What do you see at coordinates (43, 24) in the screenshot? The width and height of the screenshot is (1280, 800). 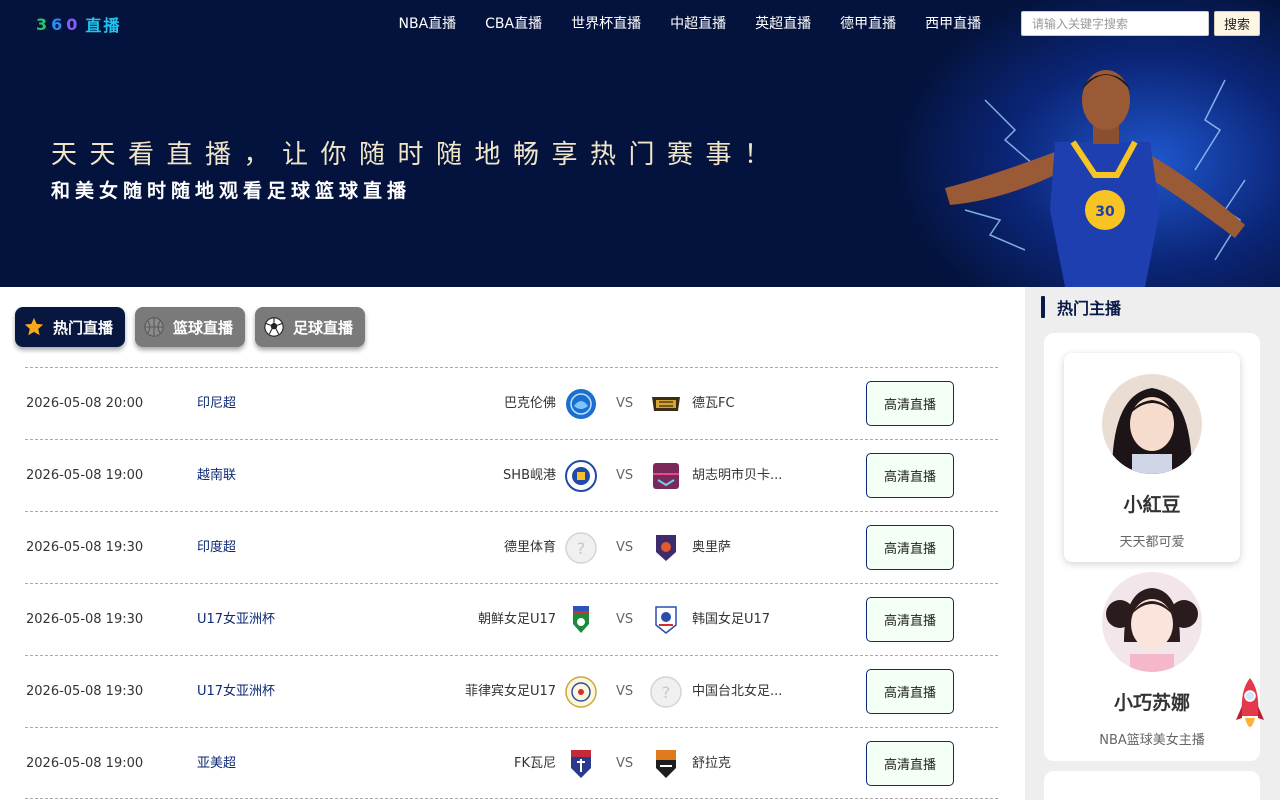 I see `logo-digit-3: 3` at bounding box center [43, 24].